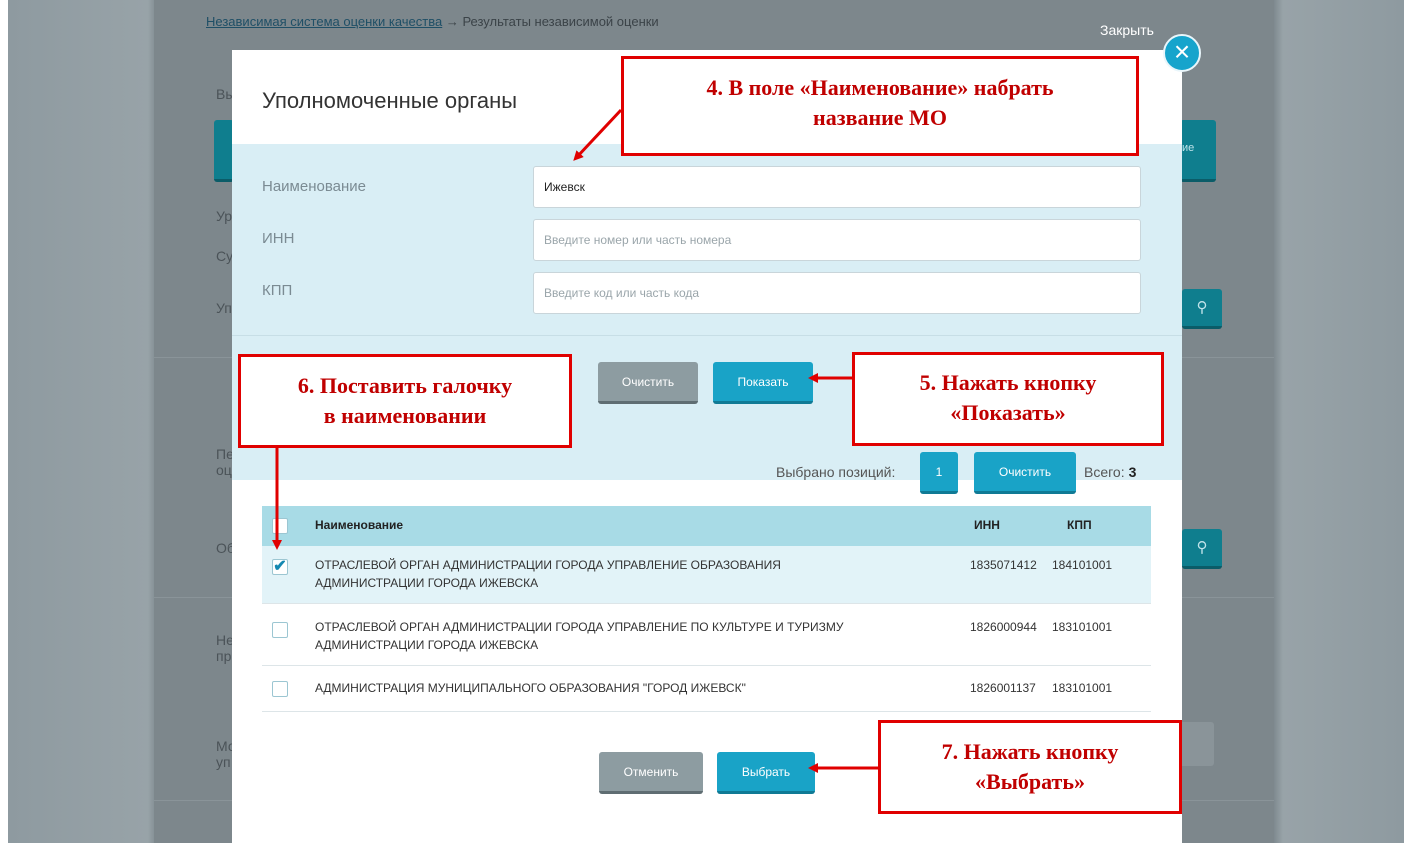 The image size is (1404, 843). What do you see at coordinates (837, 240) in the screenshot?
I see `inn-input` at bounding box center [837, 240].